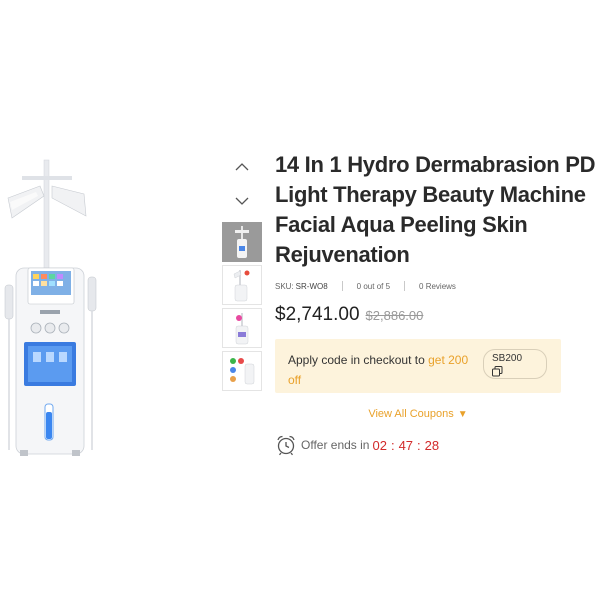  Describe the element at coordinates (507, 358) in the screenshot. I see `coupon-code: SB200` at that location.